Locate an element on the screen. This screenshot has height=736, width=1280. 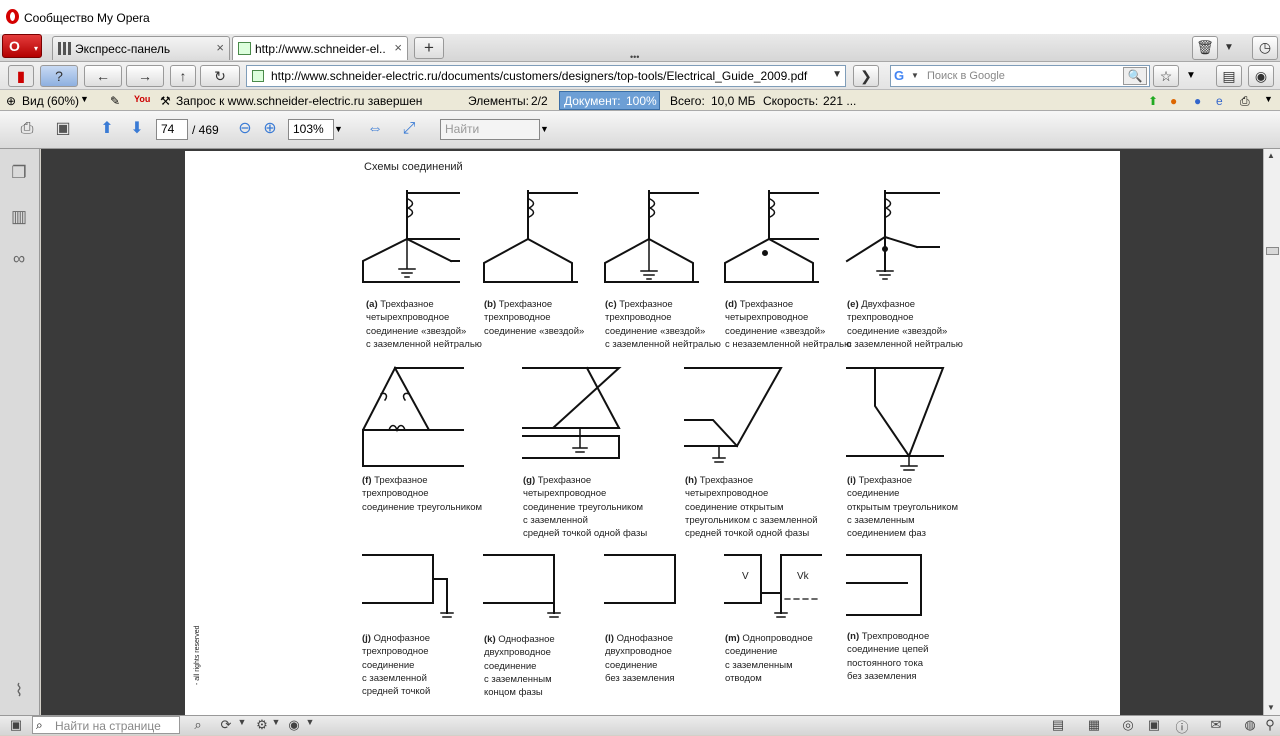
attachment-icon: ⌇ is located at coordinates (19, 692).